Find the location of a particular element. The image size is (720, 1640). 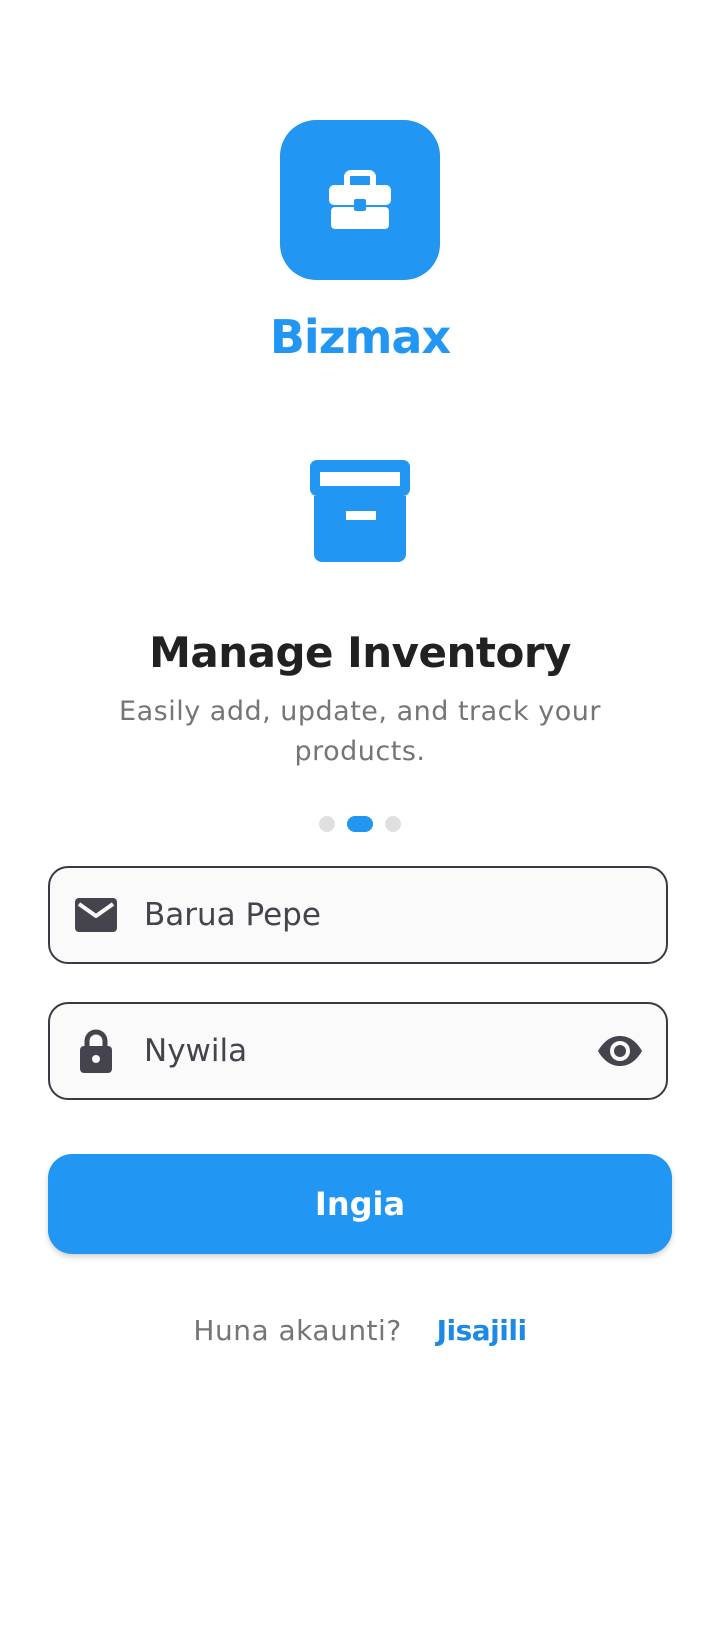

eye-icon is located at coordinates (620, 1051).